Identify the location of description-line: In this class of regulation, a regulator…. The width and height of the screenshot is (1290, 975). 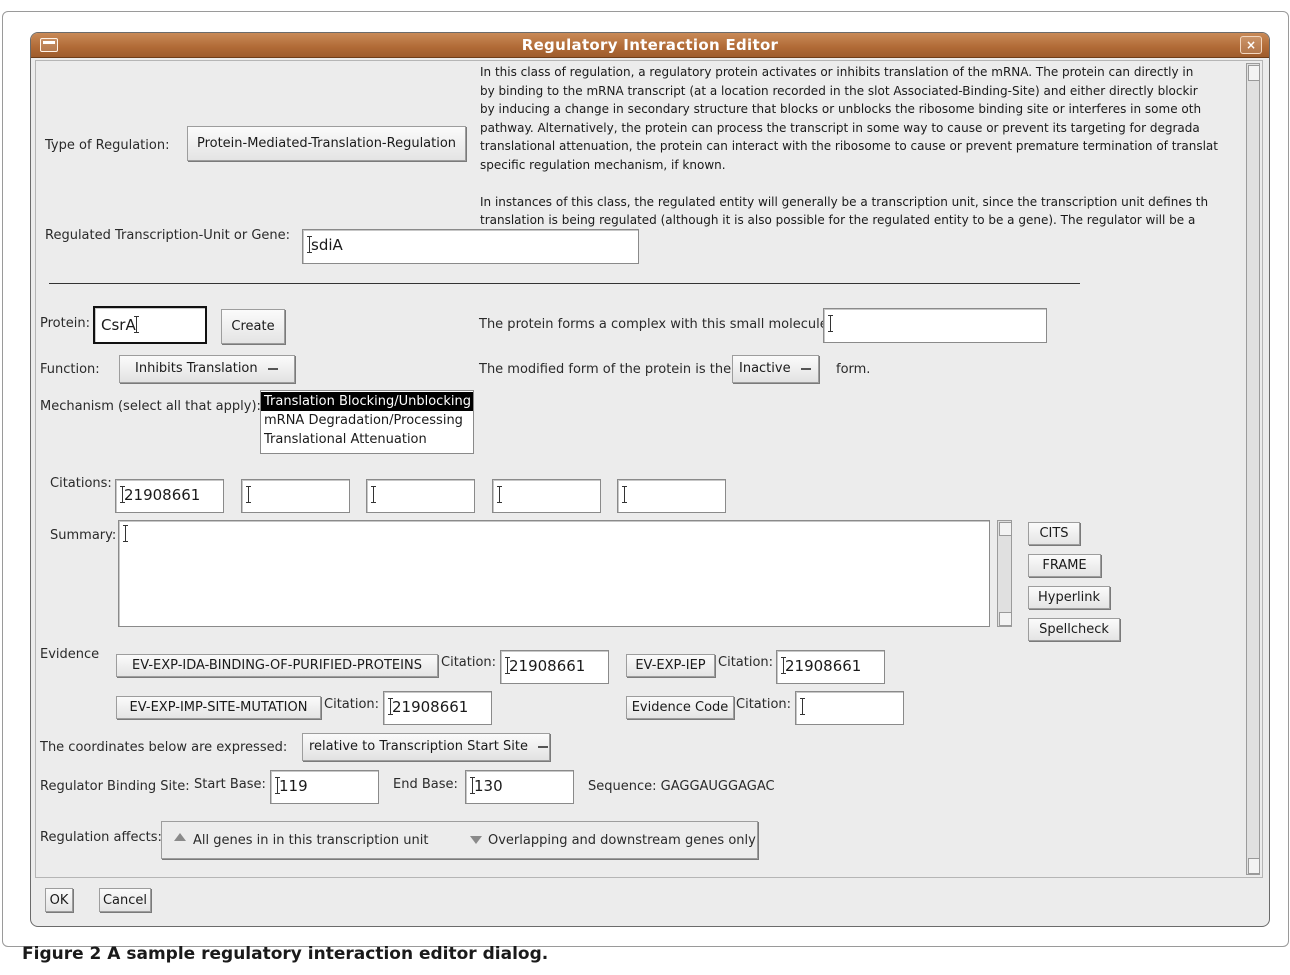
(837, 72).